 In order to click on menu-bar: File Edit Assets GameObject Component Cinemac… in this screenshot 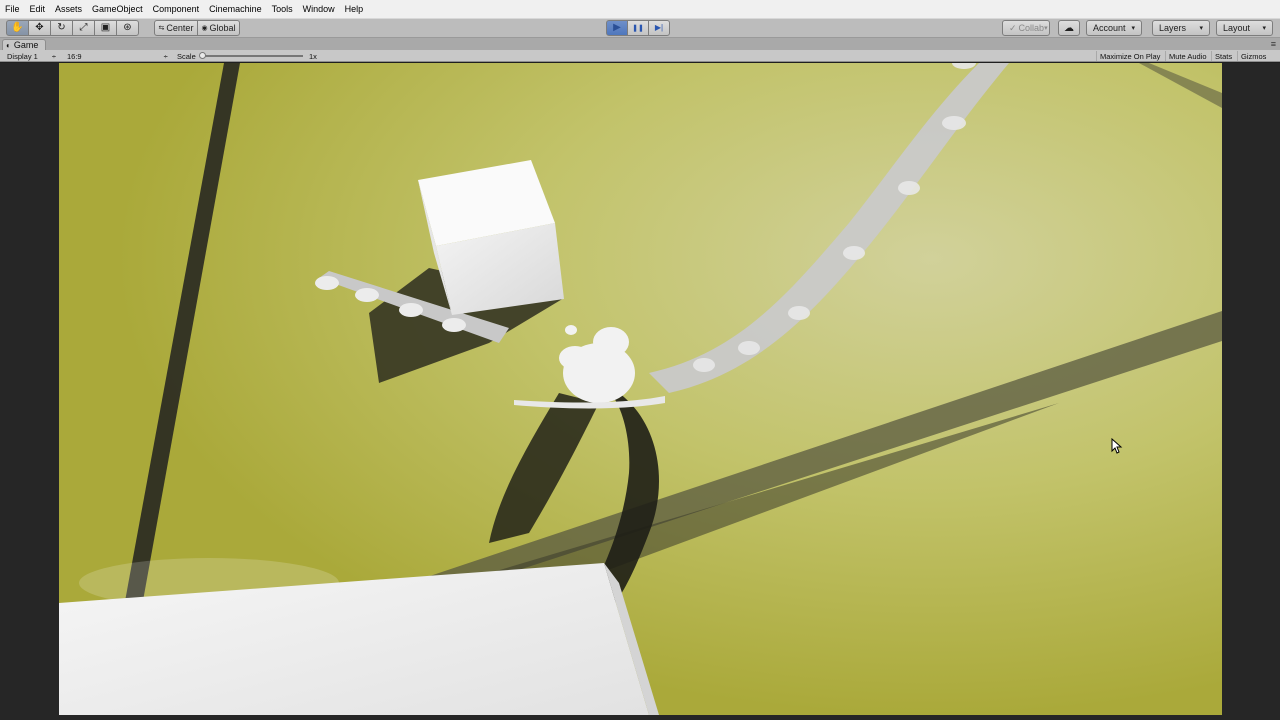, I will do `click(640, 9)`.